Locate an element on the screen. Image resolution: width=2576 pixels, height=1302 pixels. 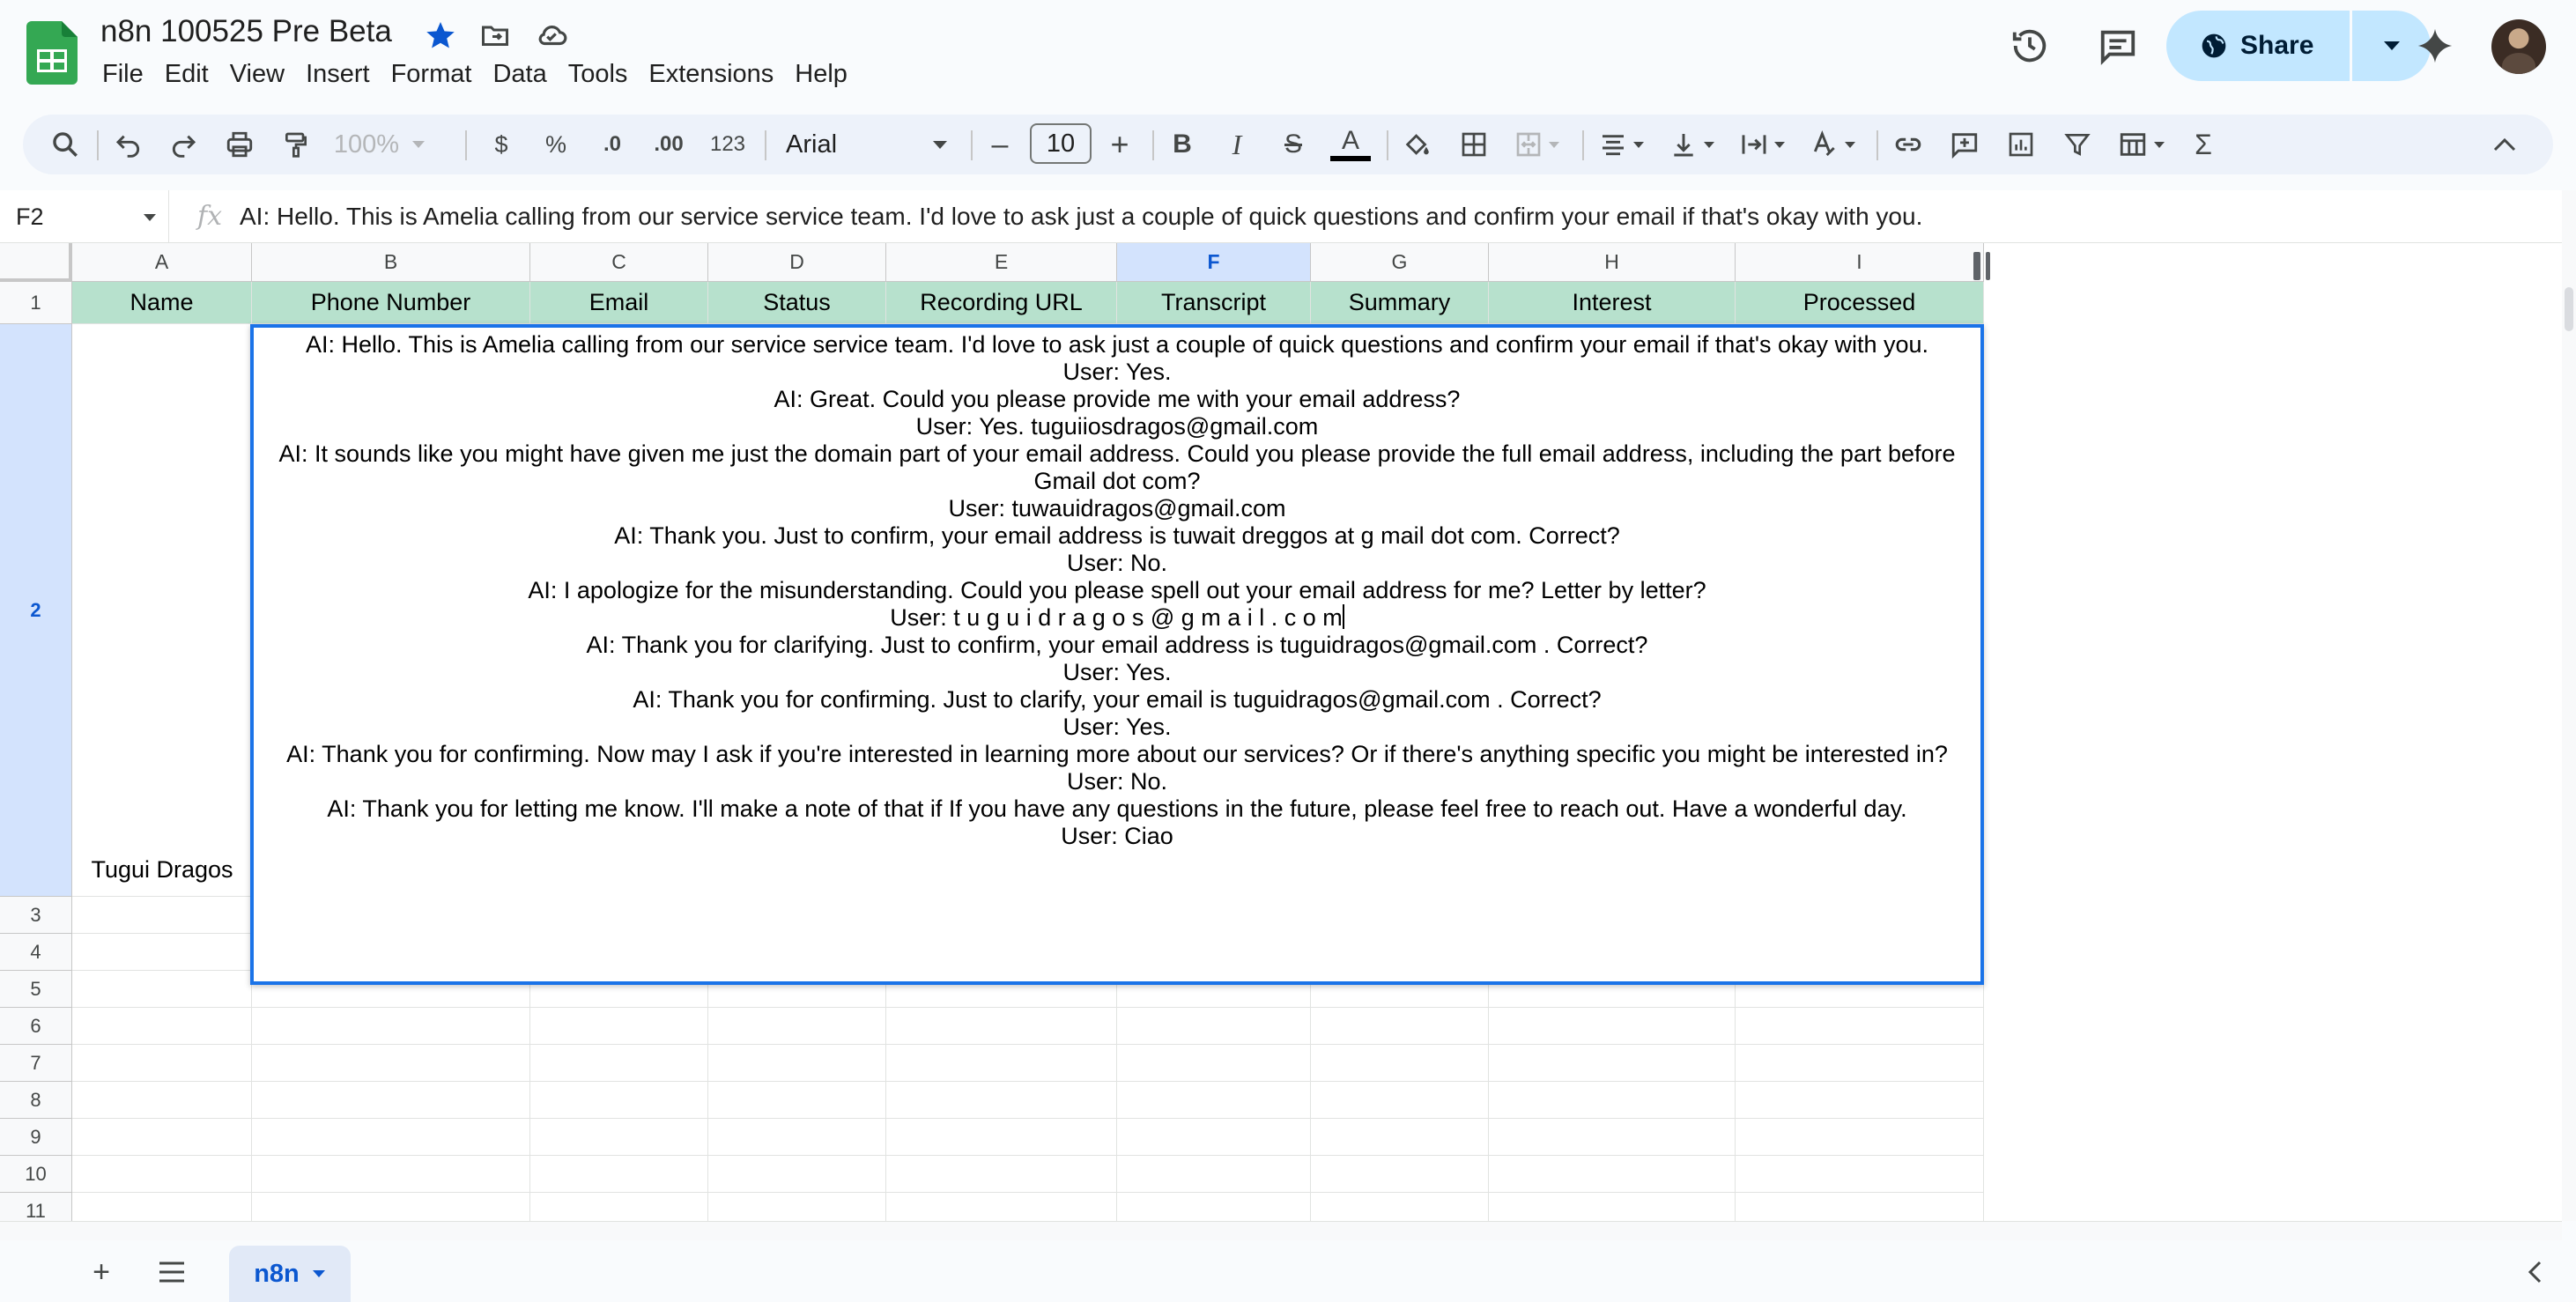
functions-button: Σ is located at coordinates (2203, 144).